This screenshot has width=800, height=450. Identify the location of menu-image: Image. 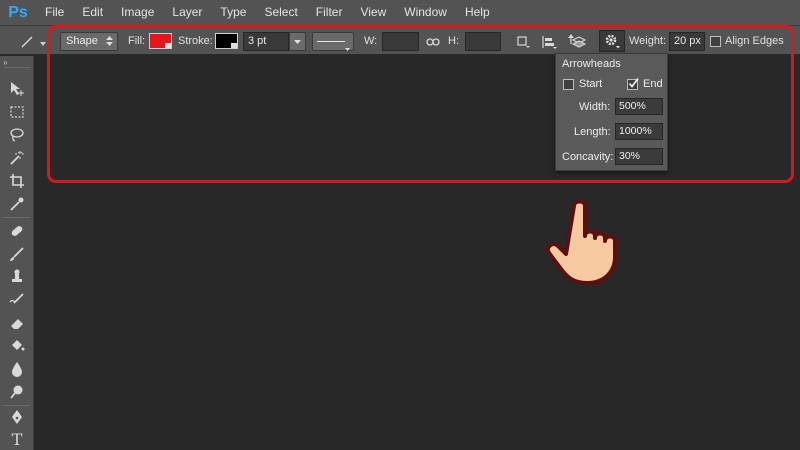
(137, 12).